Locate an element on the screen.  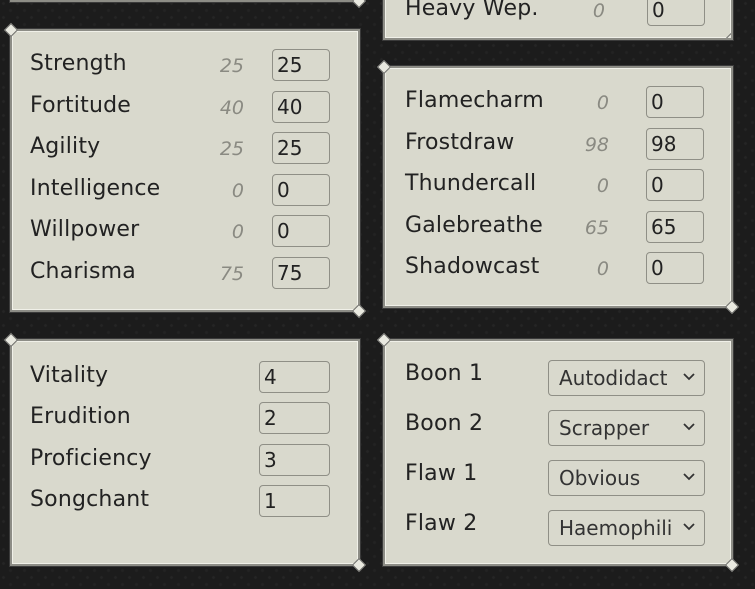
trait-row-flaw-1: Flaw 1 Obvious is located at coordinates (558, 475).